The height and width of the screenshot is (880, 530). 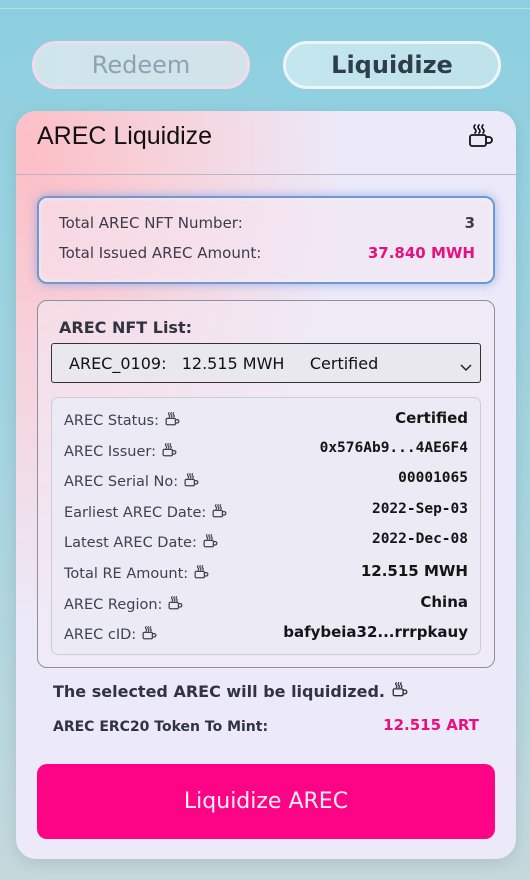 What do you see at coordinates (160, 253) in the screenshot?
I see `issued-amount-label: Total Issued AREC Amount:` at bounding box center [160, 253].